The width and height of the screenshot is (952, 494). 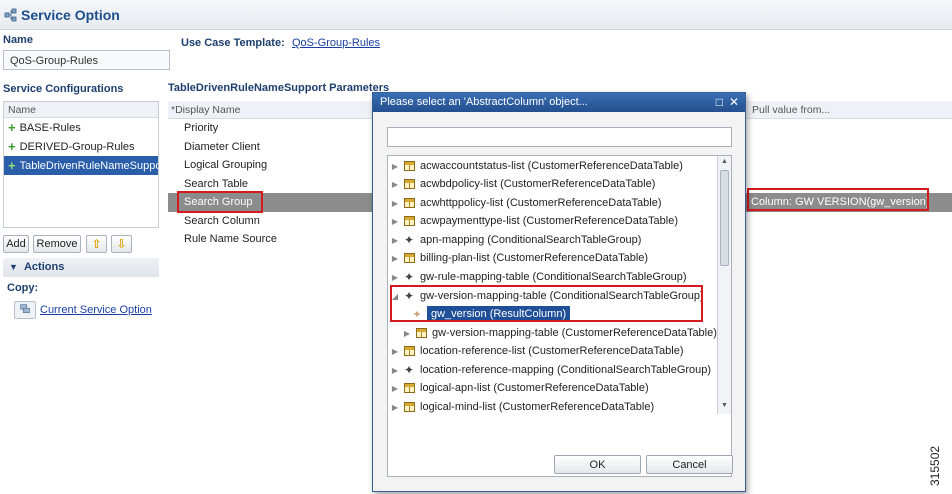 I want to click on service-configurations-title: Service Configurations, so click(x=63, y=89).